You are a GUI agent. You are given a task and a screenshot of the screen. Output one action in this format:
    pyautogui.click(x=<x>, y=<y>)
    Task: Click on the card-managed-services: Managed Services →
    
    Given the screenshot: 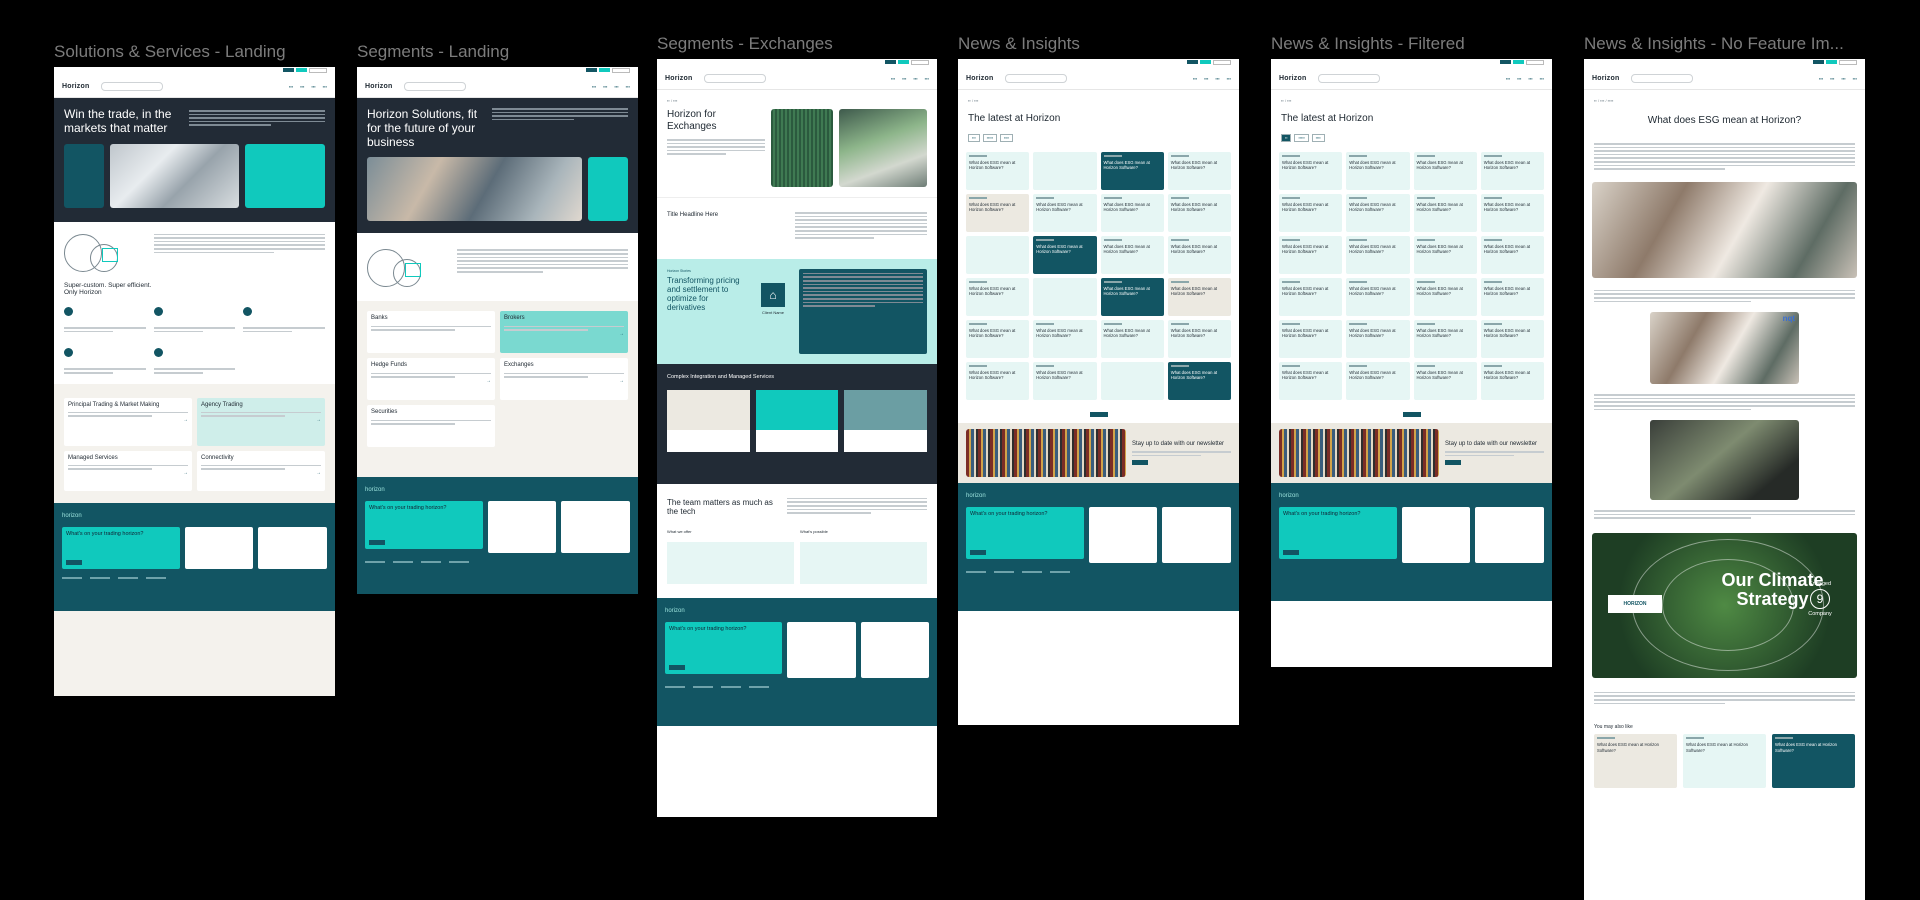 What is the action you would take?
    pyautogui.click(x=128, y=470)
    